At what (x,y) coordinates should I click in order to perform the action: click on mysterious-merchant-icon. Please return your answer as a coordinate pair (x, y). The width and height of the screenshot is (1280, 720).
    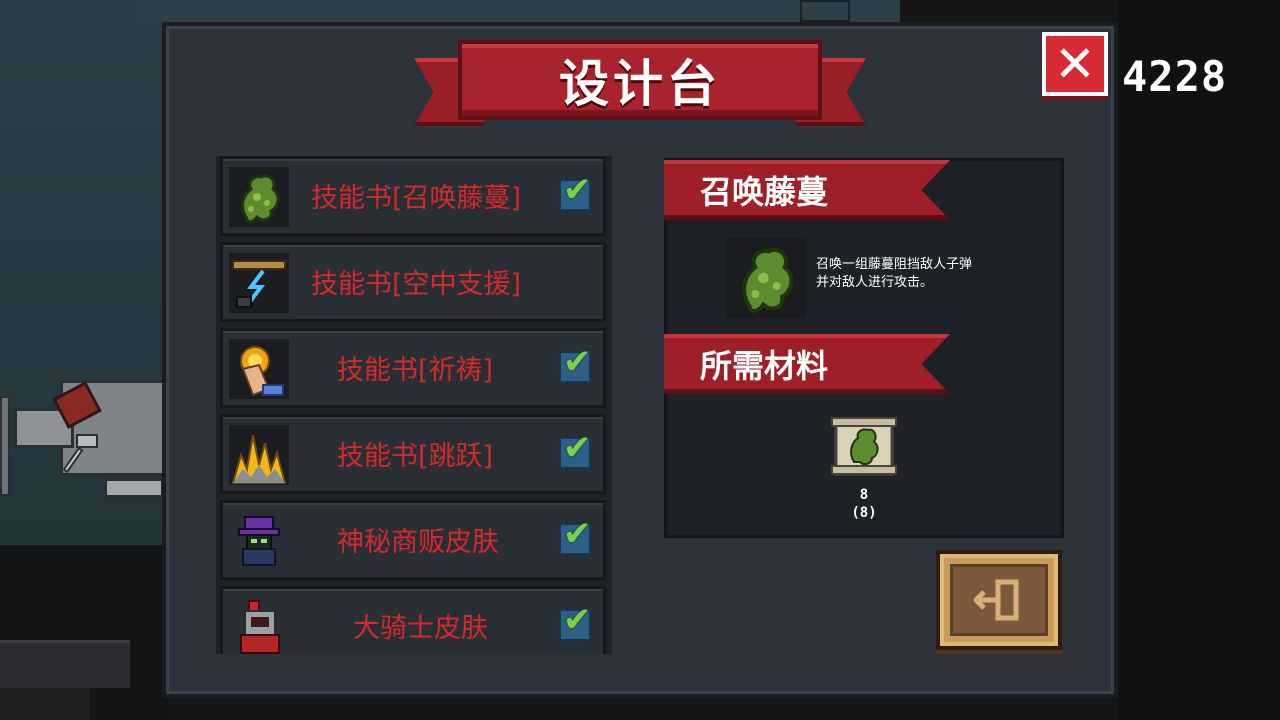
    Looking at the image, I should click on (259, 541).